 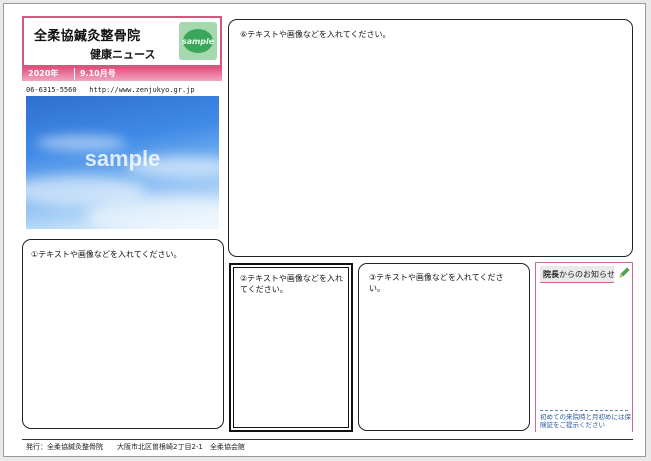 What do you see at coordinates (585, 421) in the screenshot?
I see `notice-note: 初めての来院時と月初めには保険証をご提示ください` at bounding box center [585, 421].